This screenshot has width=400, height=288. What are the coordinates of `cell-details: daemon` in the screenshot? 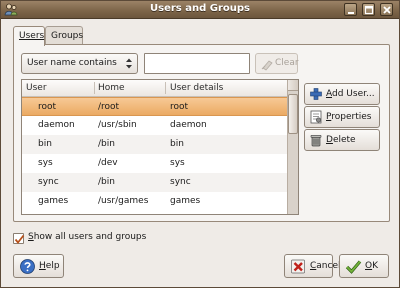 It's located at (188, 125).